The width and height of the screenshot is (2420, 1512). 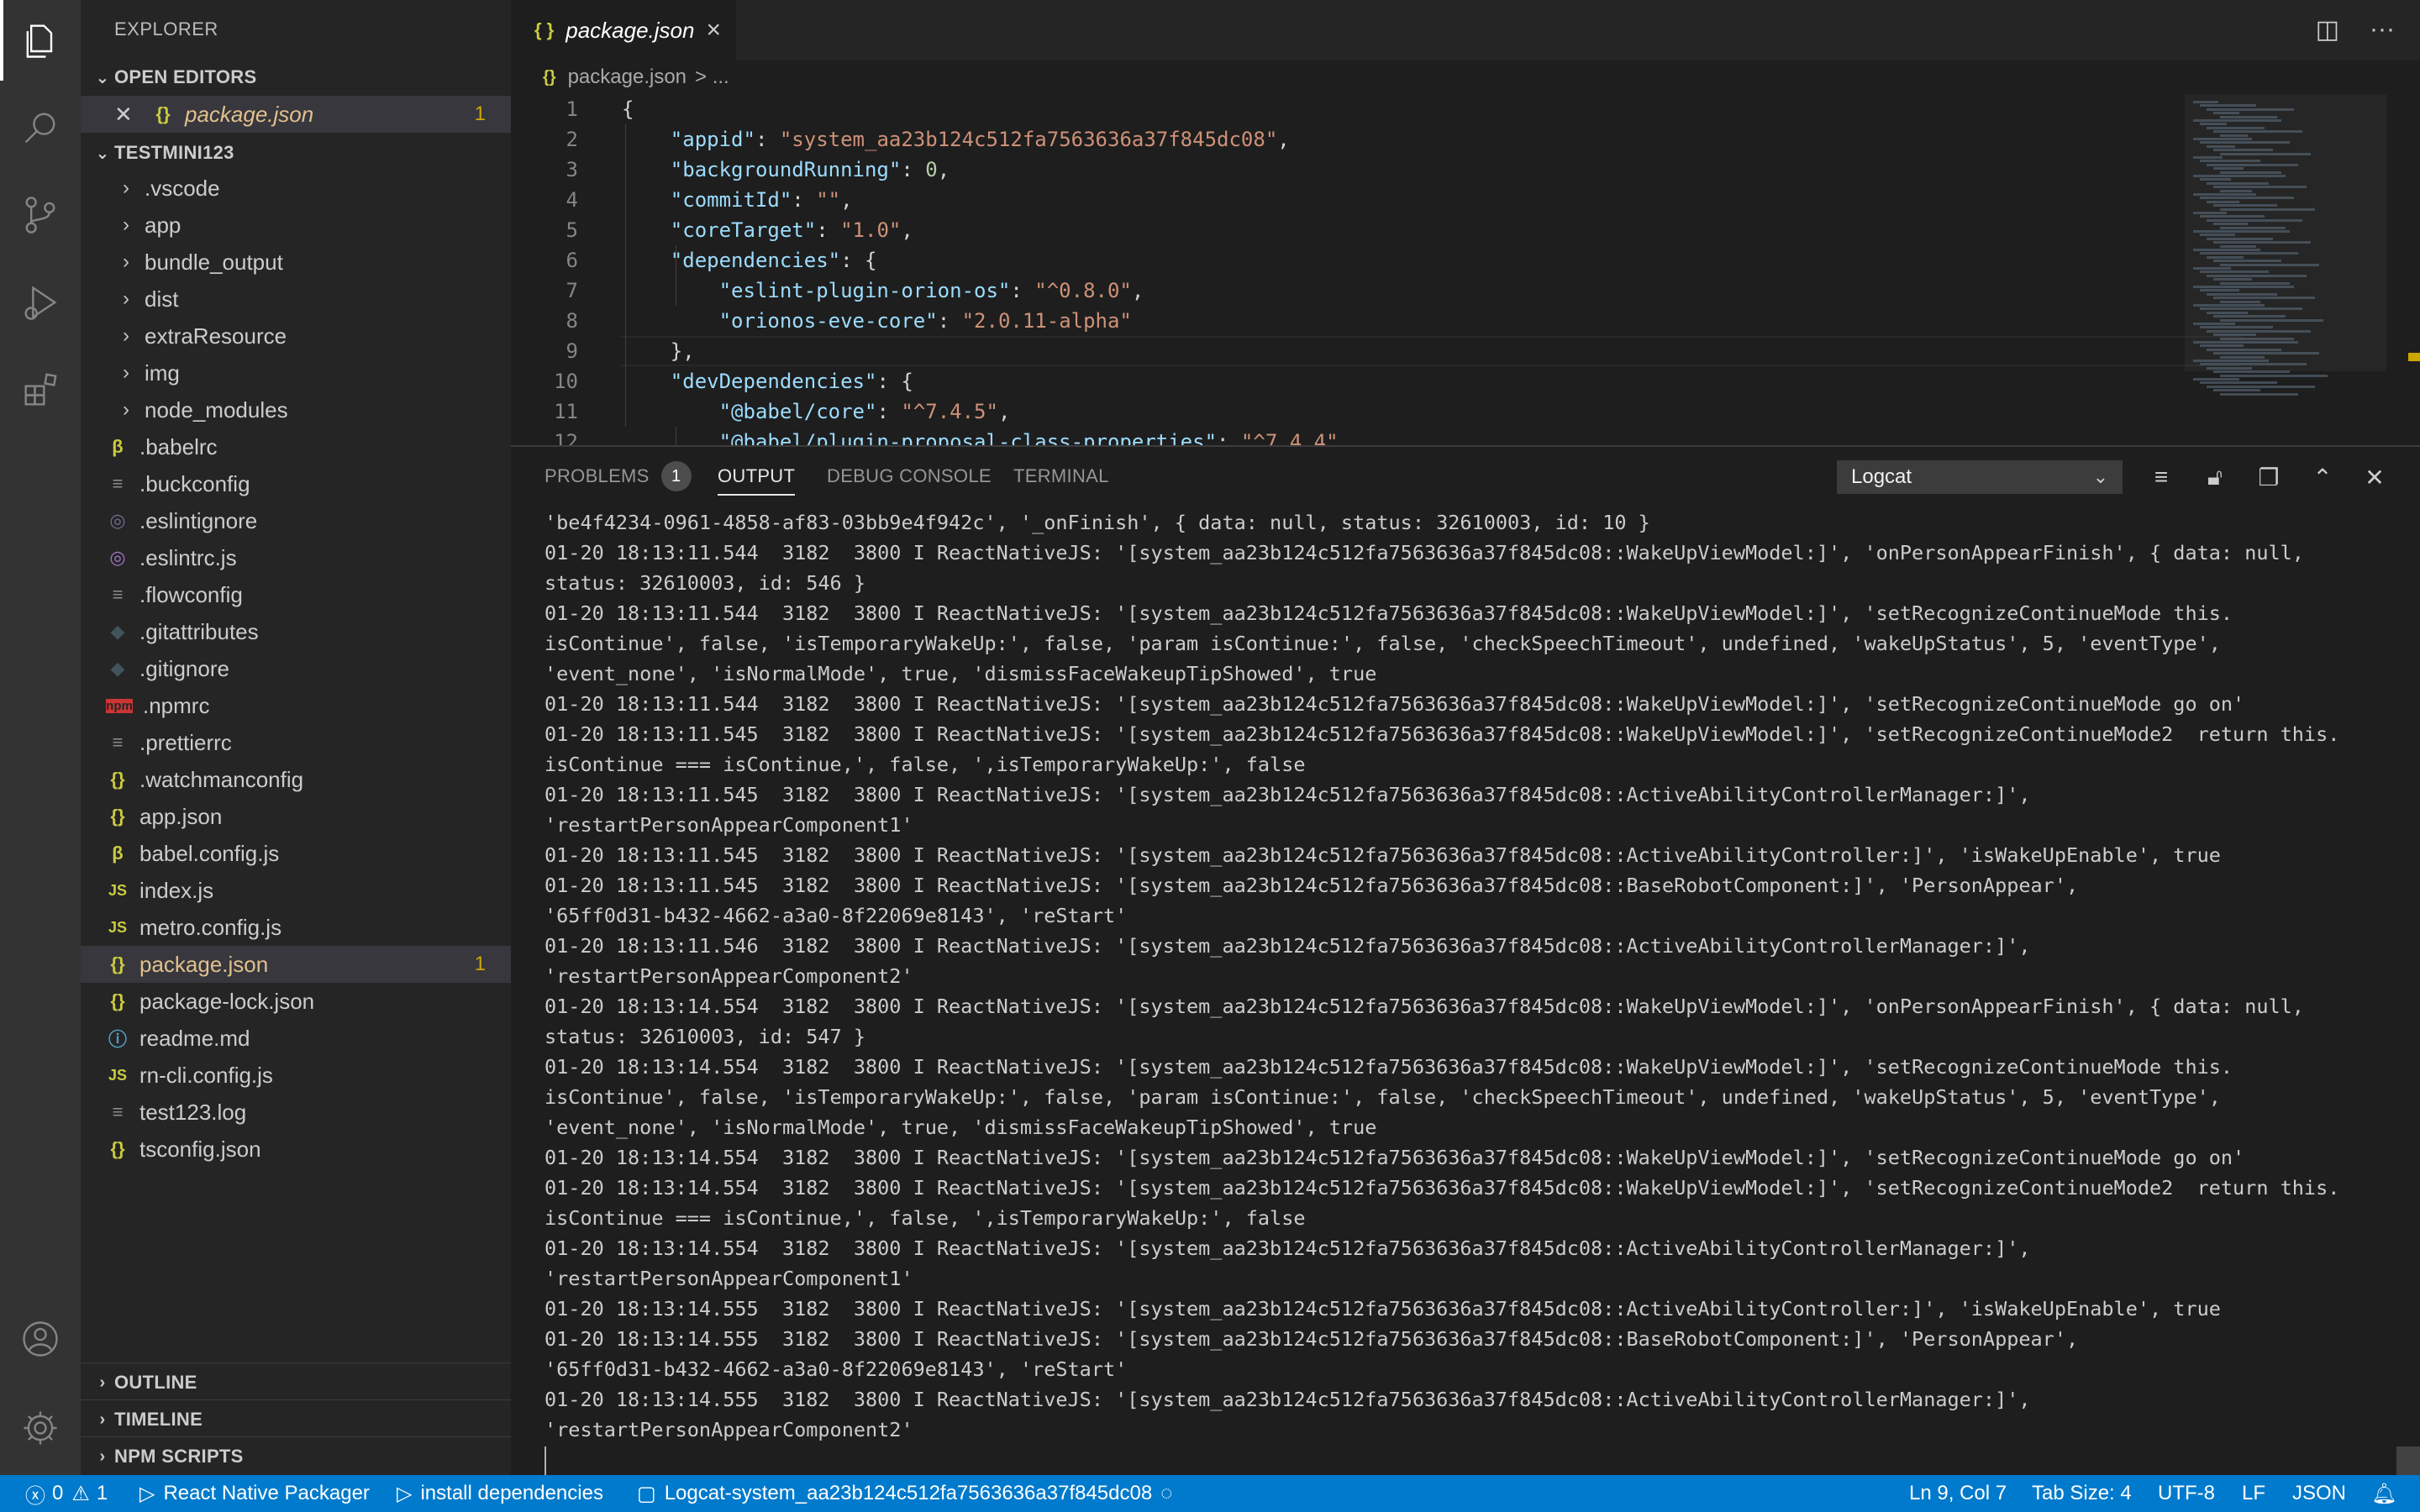 What do you see at coordinates (618, 476) in the screenshot?
I see `tab-problems: PROBLEMS 1` at bounding box center [618, 476].